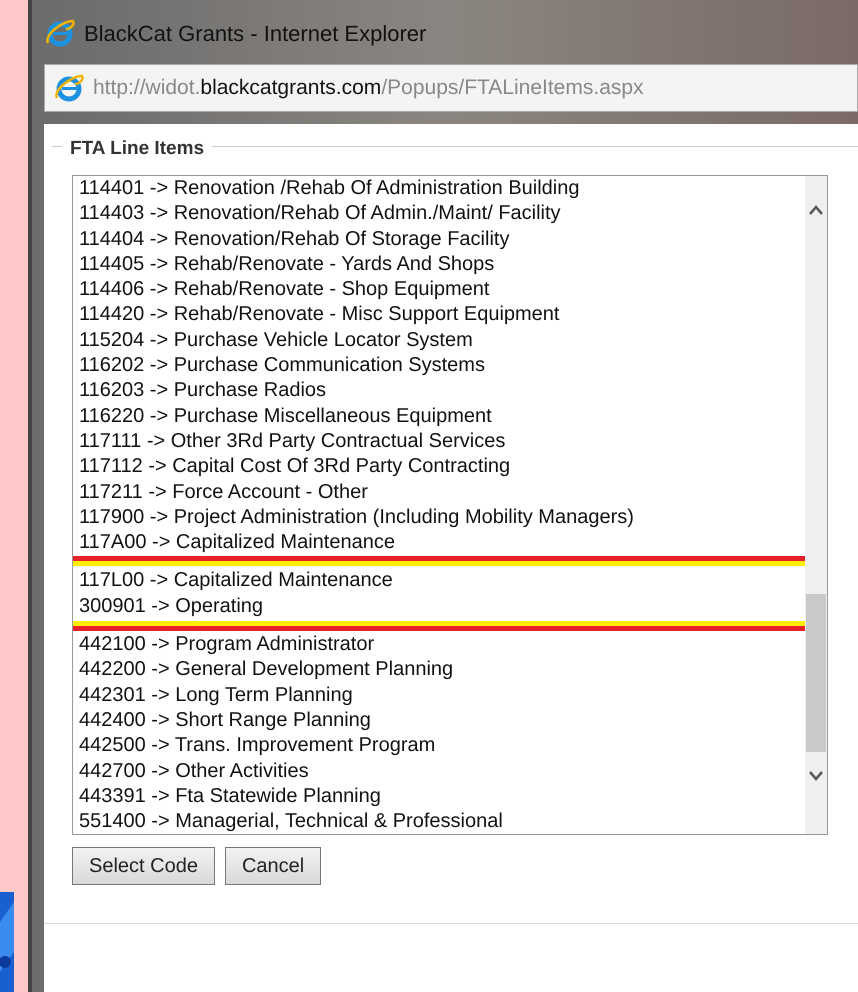  I want to click on list-item: 115204 -> Purchase Vehicle Locator System, so click(439, 341).